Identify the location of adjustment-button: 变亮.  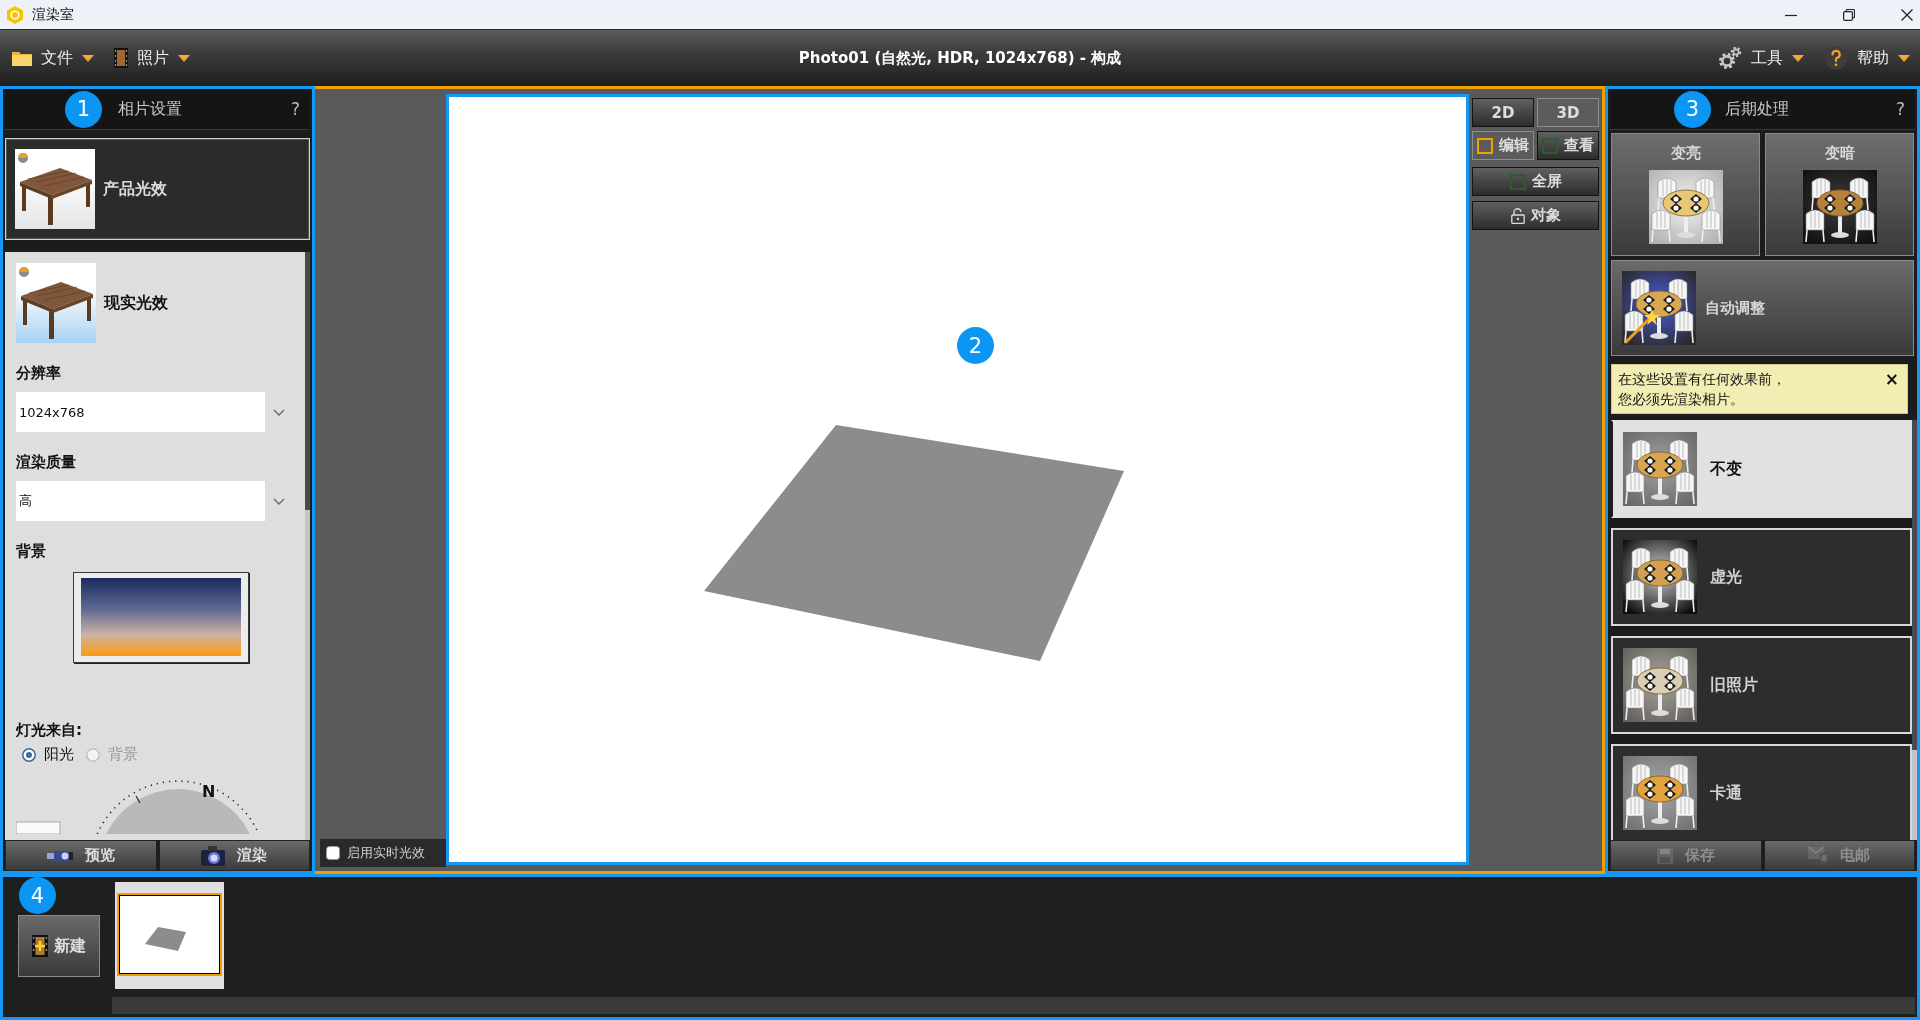
(1685, 194).